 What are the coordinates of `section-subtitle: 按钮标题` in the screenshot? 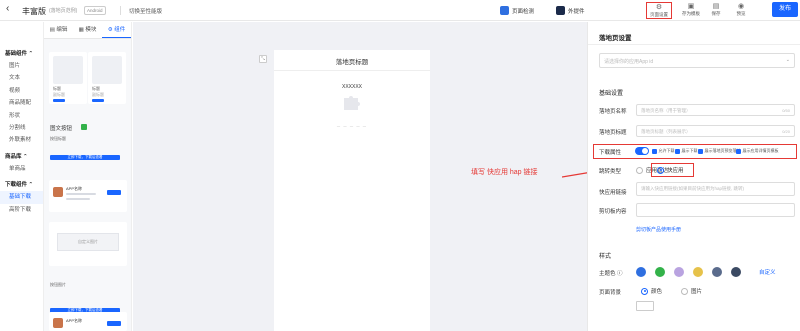 It's located at (58, 138).